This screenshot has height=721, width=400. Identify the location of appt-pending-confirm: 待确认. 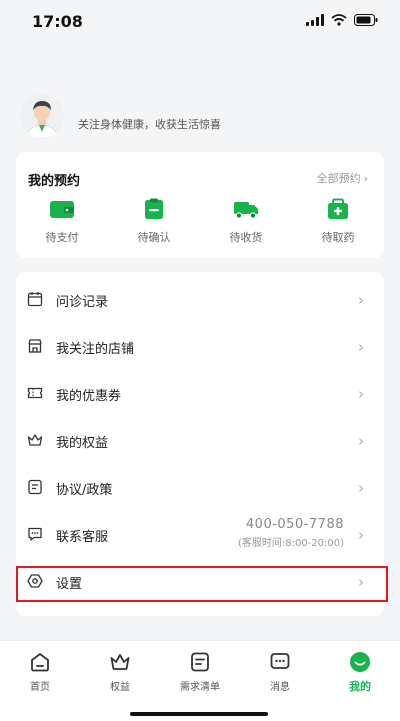
(154, 221).